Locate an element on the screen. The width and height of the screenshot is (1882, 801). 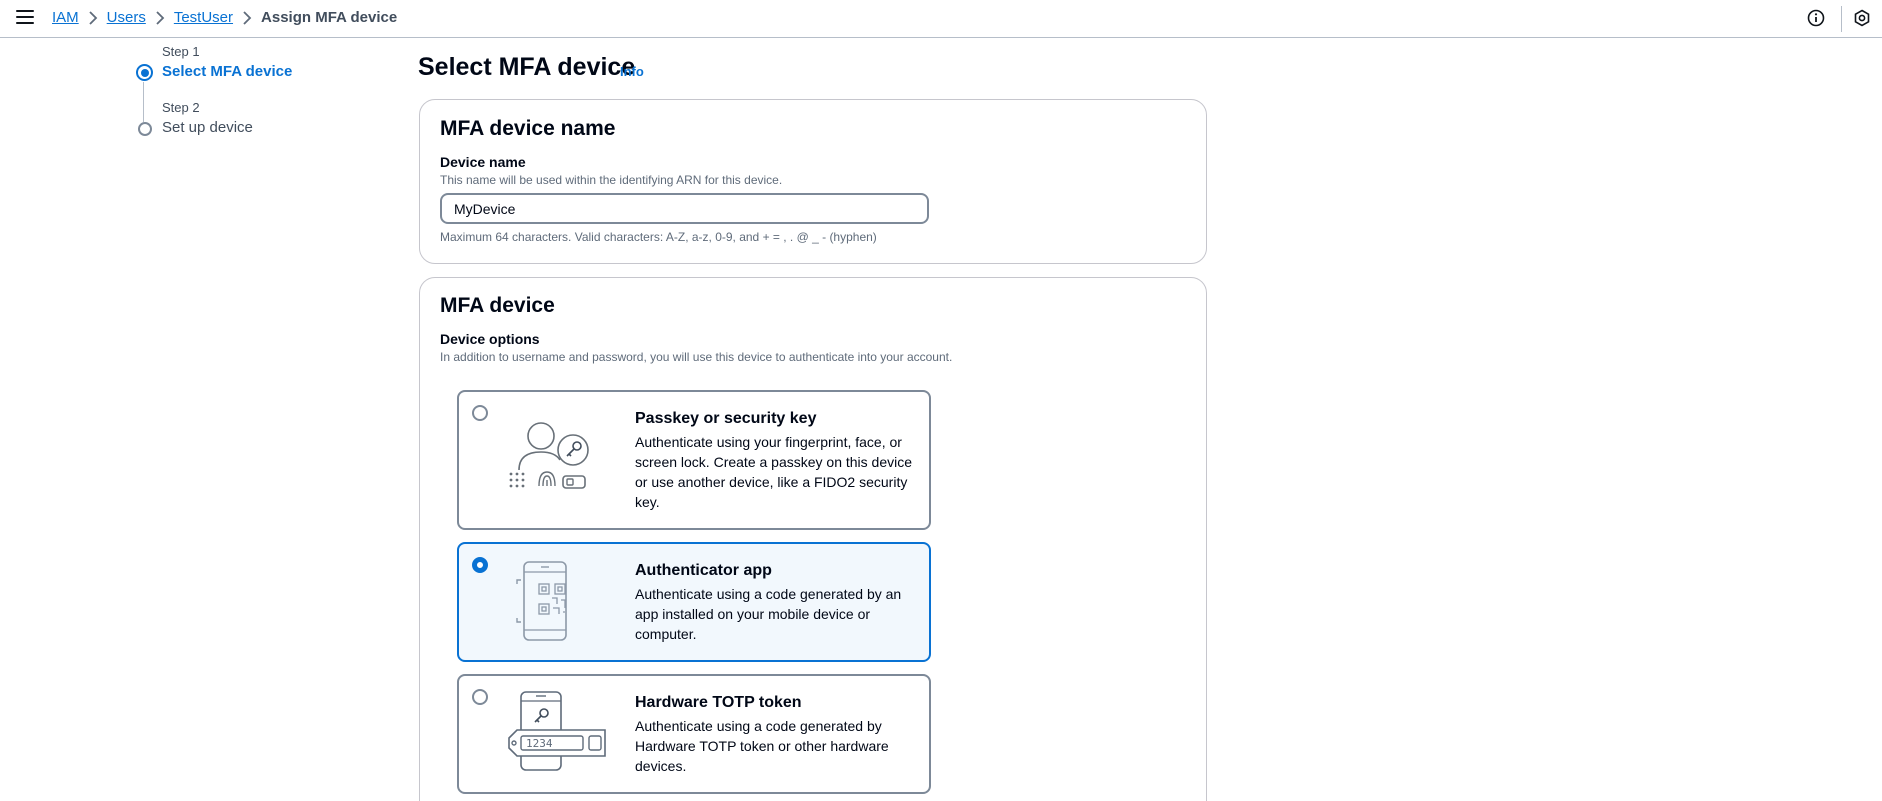
step-connector is located at coordinates (143, 102).